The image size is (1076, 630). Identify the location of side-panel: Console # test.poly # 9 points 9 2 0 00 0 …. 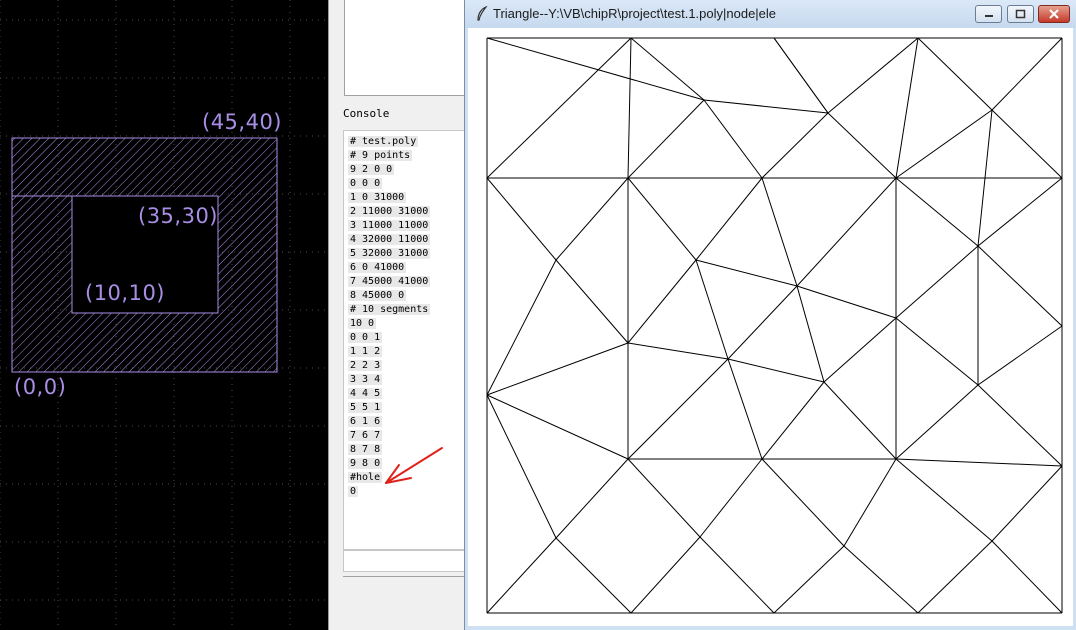
(396, 315).